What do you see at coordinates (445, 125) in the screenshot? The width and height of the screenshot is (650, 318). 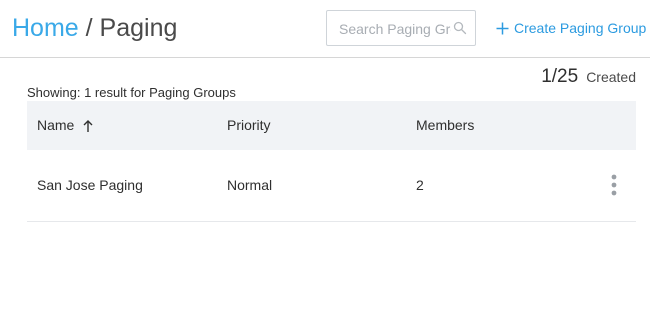 I see `column-header-members: Members` at bounding box center [445, 125].